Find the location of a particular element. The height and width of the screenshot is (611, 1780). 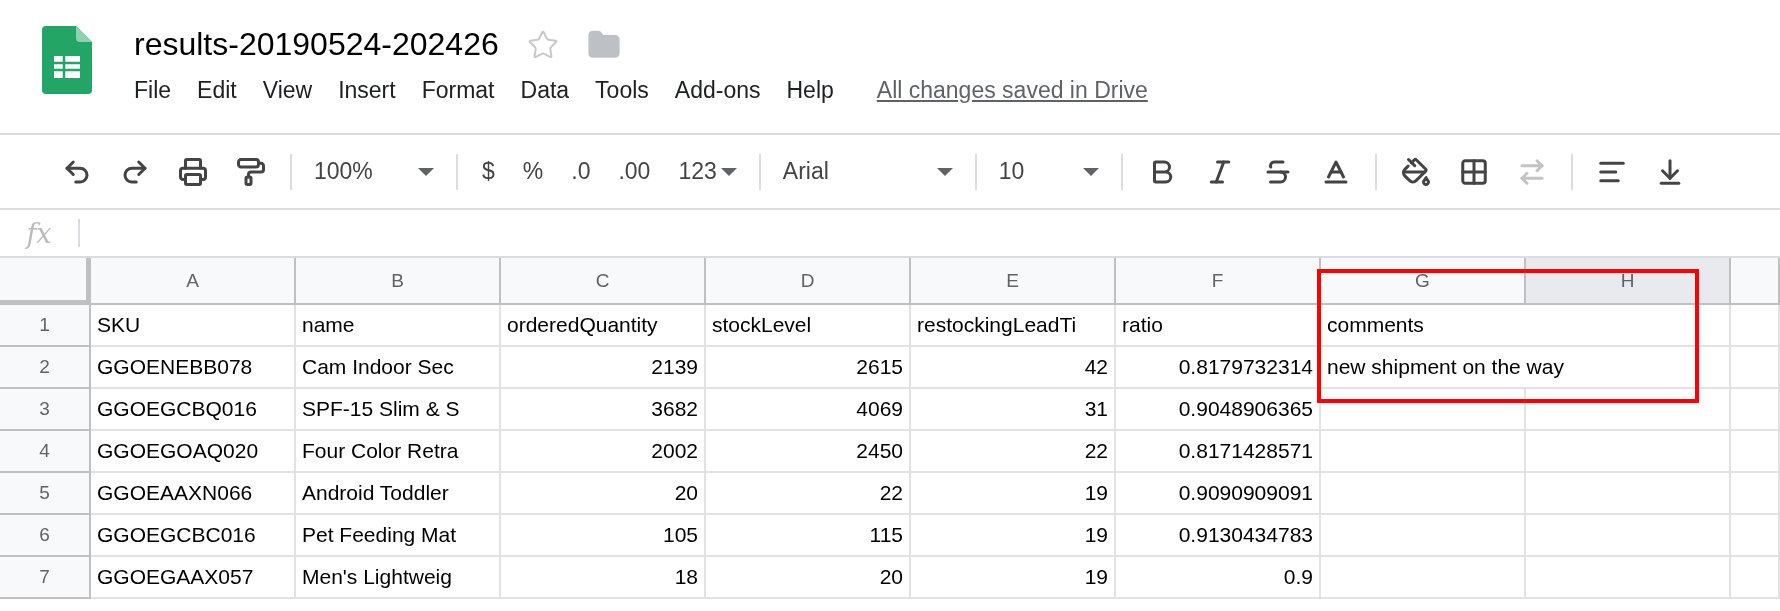

row-header: 4 is located at coordinates (45, 452).